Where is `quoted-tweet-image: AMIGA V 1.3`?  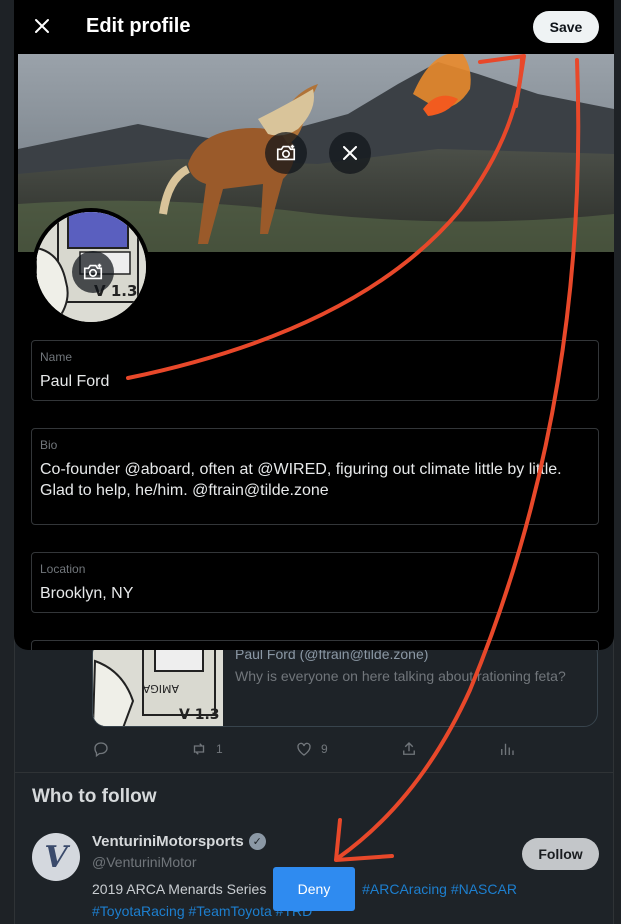 quoted-tweet-image: AMIGA V 1.3 is located at coordinates (158, 683).